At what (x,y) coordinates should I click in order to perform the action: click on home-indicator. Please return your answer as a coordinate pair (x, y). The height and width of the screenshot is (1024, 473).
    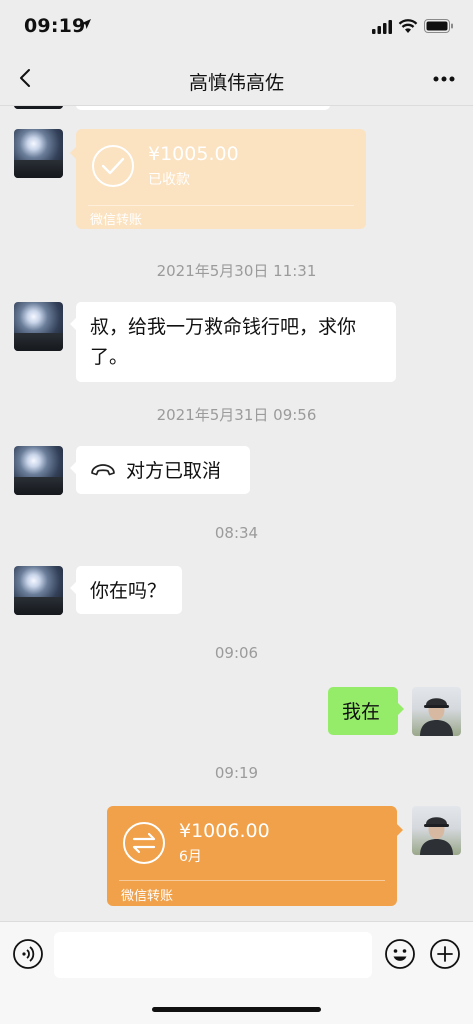
    Looking at the image, I should click on (236, 1009).